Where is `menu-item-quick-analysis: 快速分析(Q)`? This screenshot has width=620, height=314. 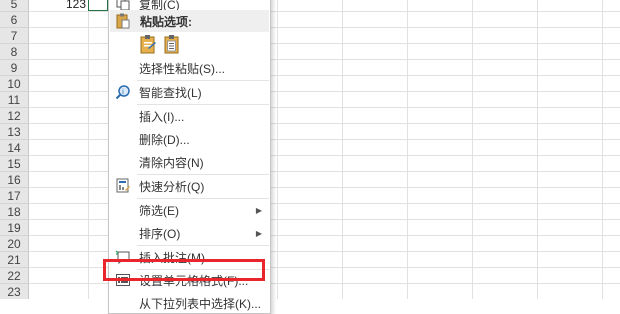 menu-item-quick-analysis: 快速分析(Q) is located at coordinates (189, 186).